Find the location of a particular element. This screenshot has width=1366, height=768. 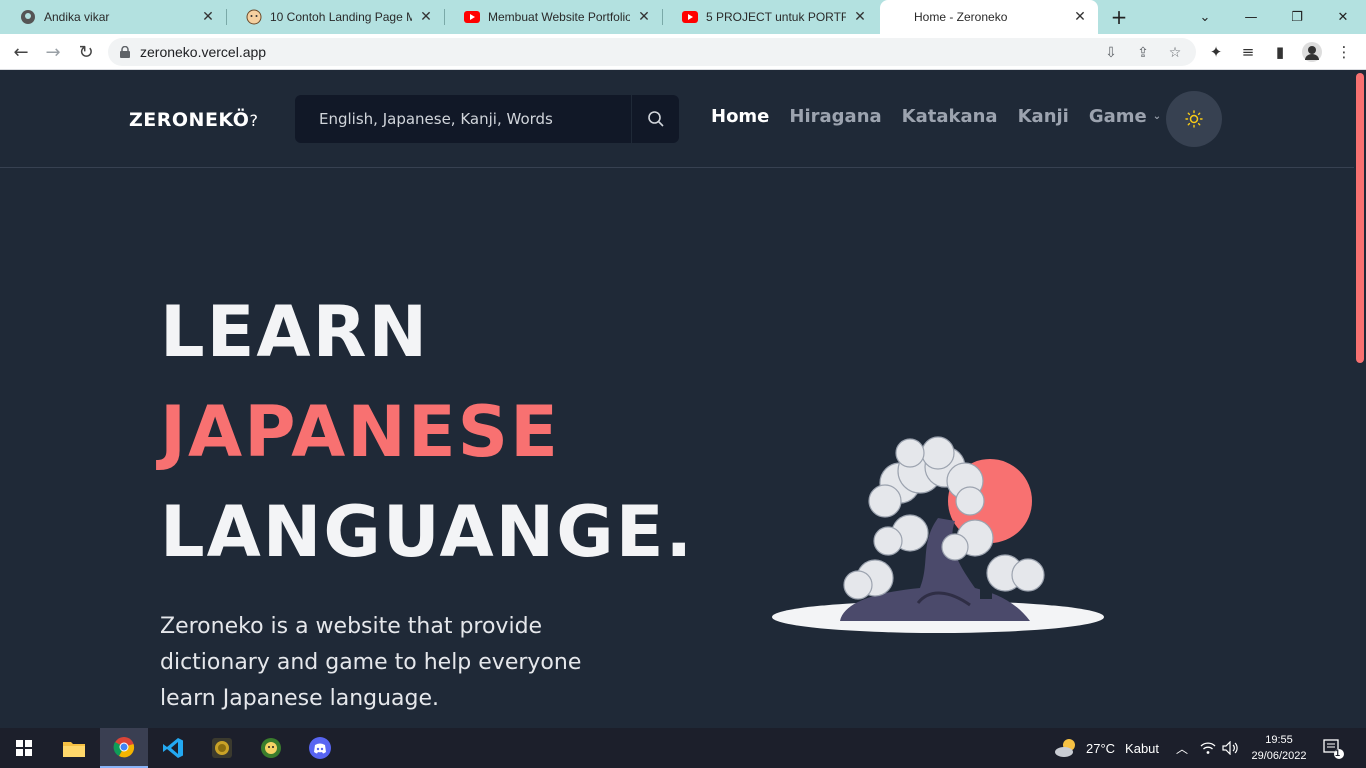

coin-app-button is located at coordinates (222, 748).